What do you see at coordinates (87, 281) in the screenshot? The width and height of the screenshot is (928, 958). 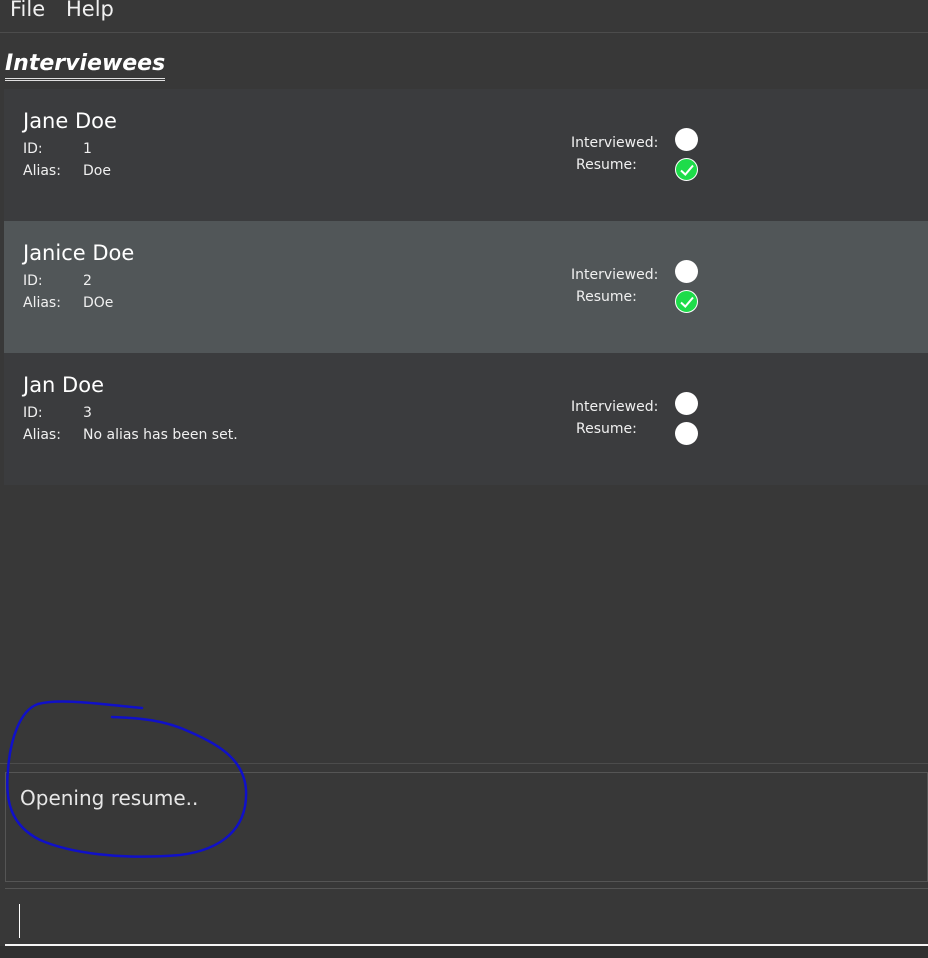 I see `id-value: 2` at bounding box center [87, 281].